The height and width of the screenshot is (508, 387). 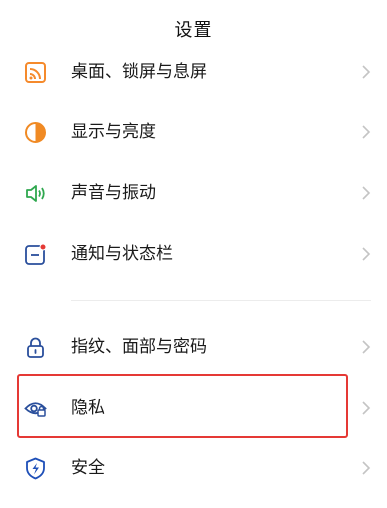 I want to click on display-brightness-icon, so click(x=35, y=132).